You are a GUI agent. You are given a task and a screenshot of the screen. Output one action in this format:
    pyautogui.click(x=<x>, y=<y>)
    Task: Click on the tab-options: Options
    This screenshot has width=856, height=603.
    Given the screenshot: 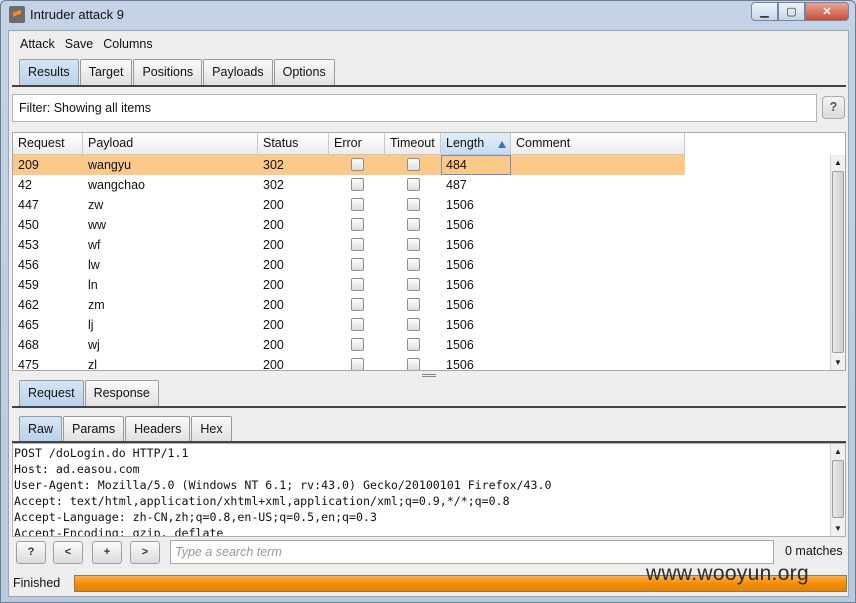 What is the action you would take?
    pyautogui.click(x=304, y=72)
    